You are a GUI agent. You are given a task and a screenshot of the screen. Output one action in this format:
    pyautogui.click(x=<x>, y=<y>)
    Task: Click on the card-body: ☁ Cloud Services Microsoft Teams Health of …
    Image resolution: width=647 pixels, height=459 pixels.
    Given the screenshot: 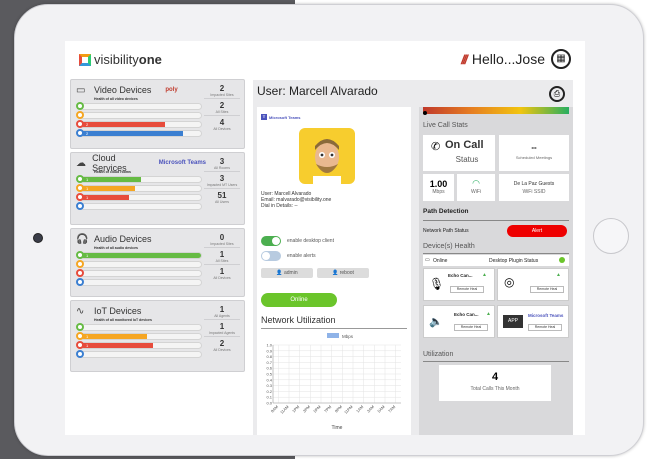 What is the action you would take?
    pyautogui.click(x=141, y=182)
    